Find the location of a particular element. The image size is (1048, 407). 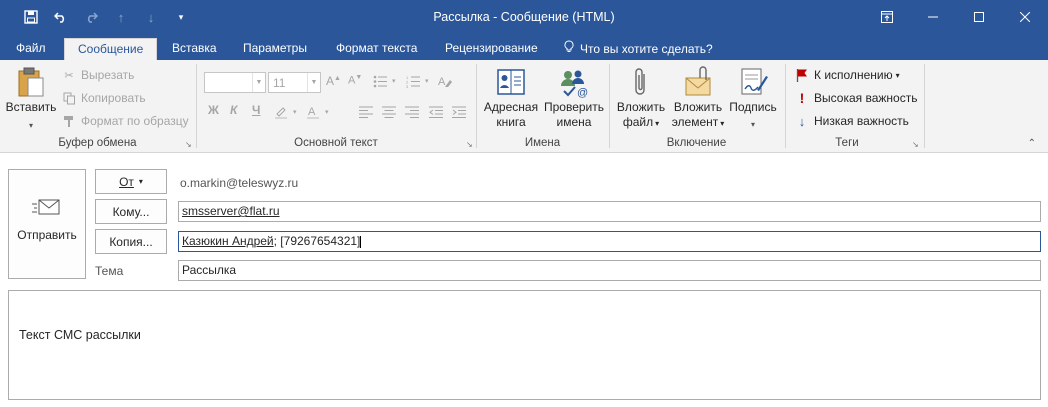

save-icon is located at coordinates (31, 17).